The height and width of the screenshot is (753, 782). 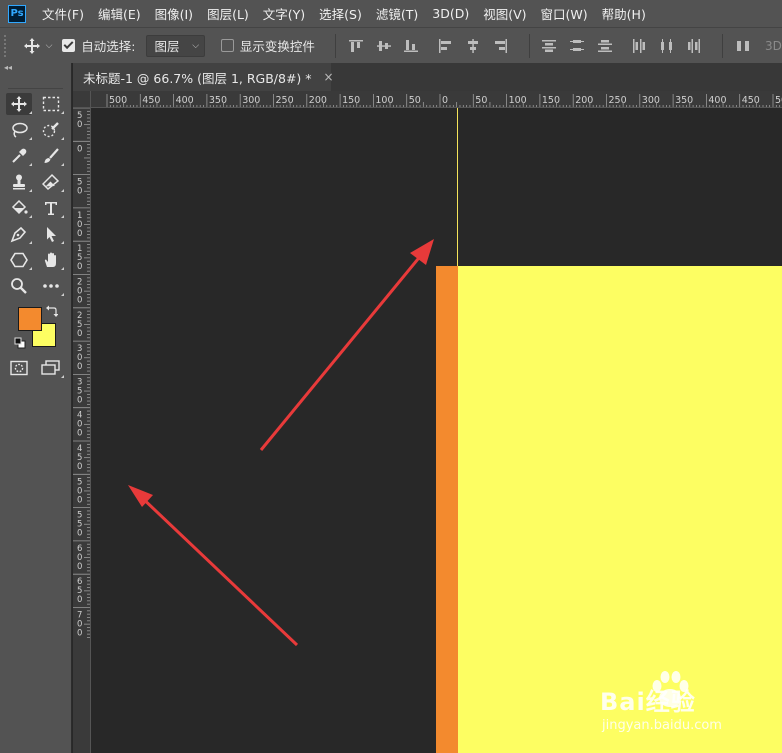 I want to click on options-bar: ⌵ 自动选择: 图层 ⌵ 显示变换控件 3D, so click(x=391, y=45).